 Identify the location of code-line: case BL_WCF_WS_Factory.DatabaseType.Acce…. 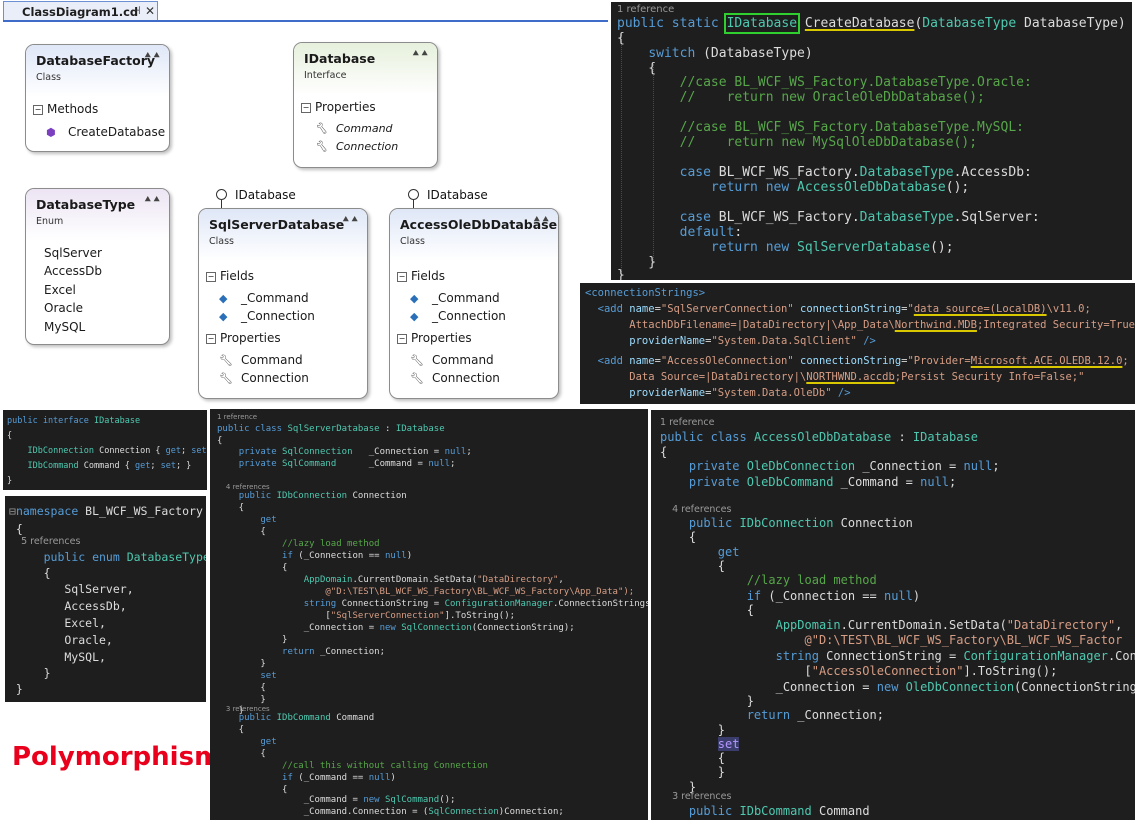
(855, 172).